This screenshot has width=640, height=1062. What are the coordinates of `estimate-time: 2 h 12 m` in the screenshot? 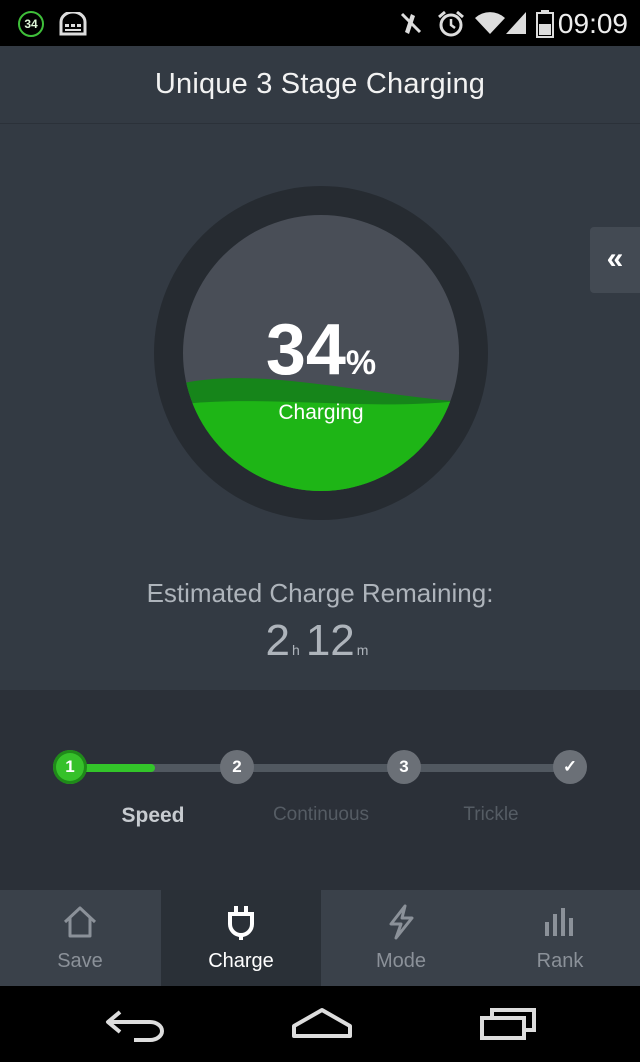 It's located at (320, 641).